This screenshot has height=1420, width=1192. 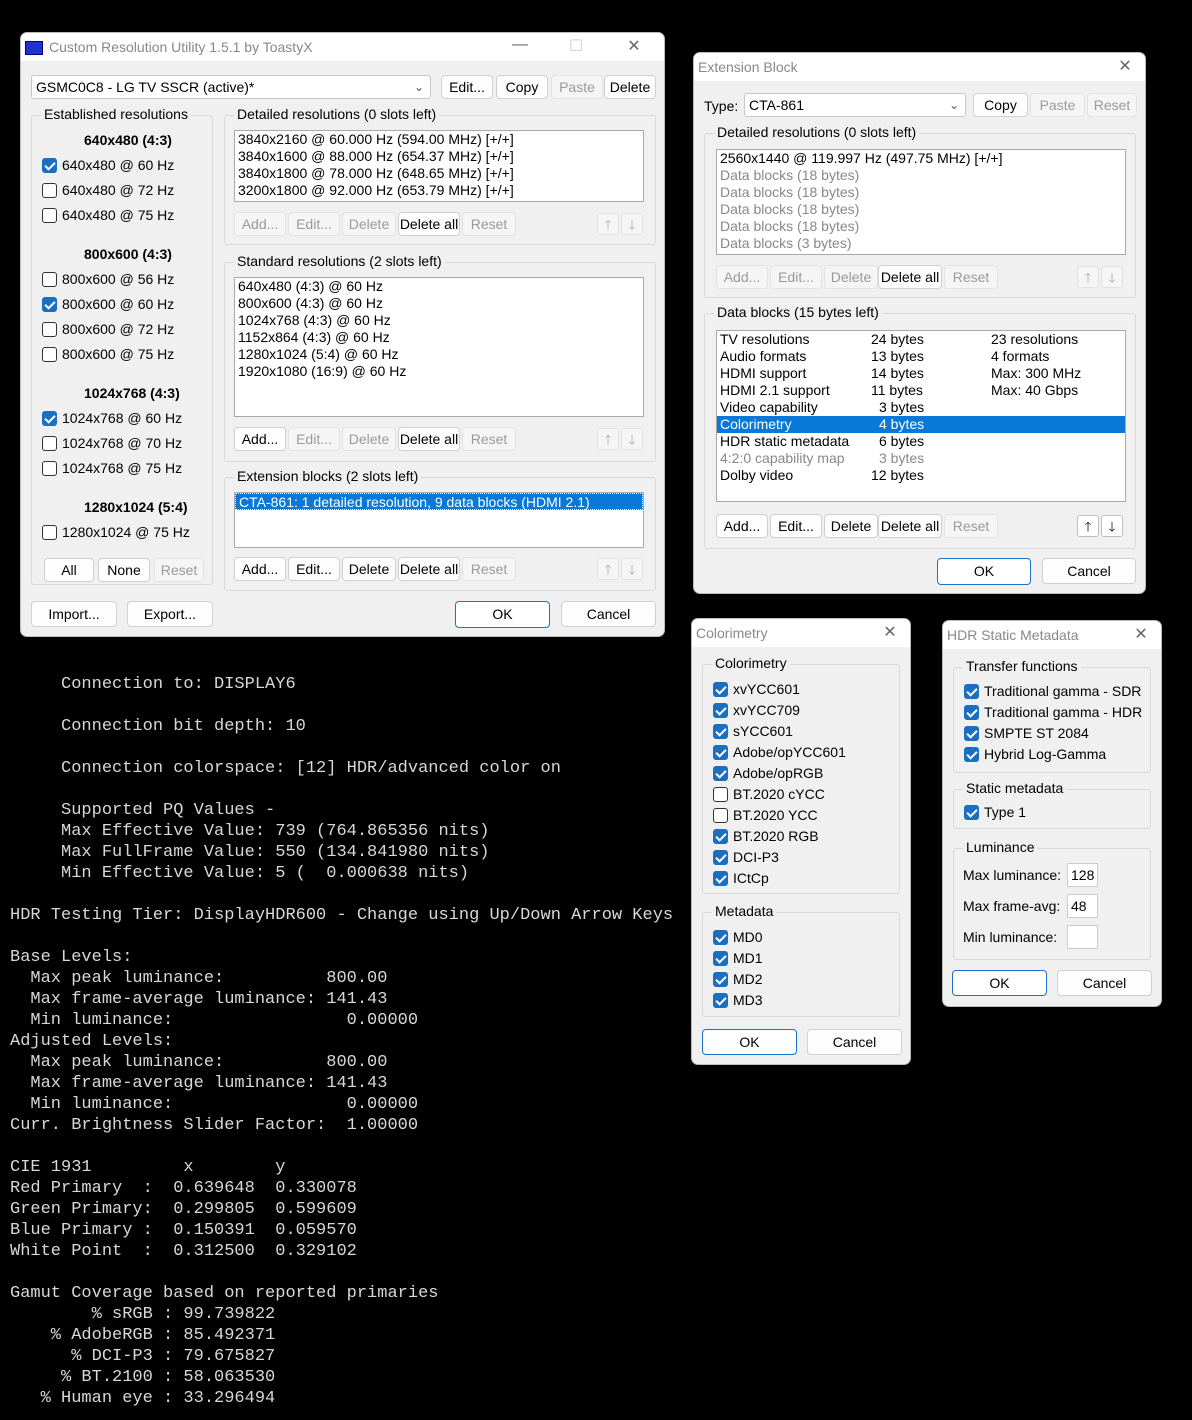 I want to click on colorimetry-checkbox: BT.2020 RGB, so click(x=766, y=836).